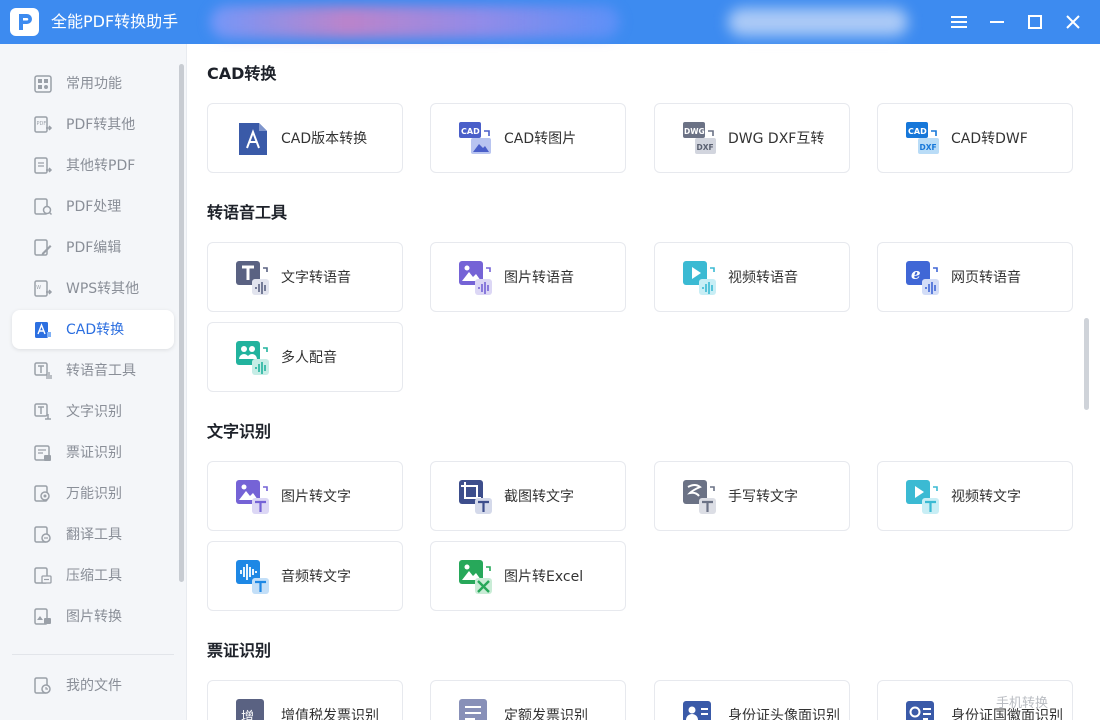 This screenshot has height=720, width=1100. Describe the element at coordinates (316, 577) in the screenshot. I see `card-label: 音频转文字` at that location.